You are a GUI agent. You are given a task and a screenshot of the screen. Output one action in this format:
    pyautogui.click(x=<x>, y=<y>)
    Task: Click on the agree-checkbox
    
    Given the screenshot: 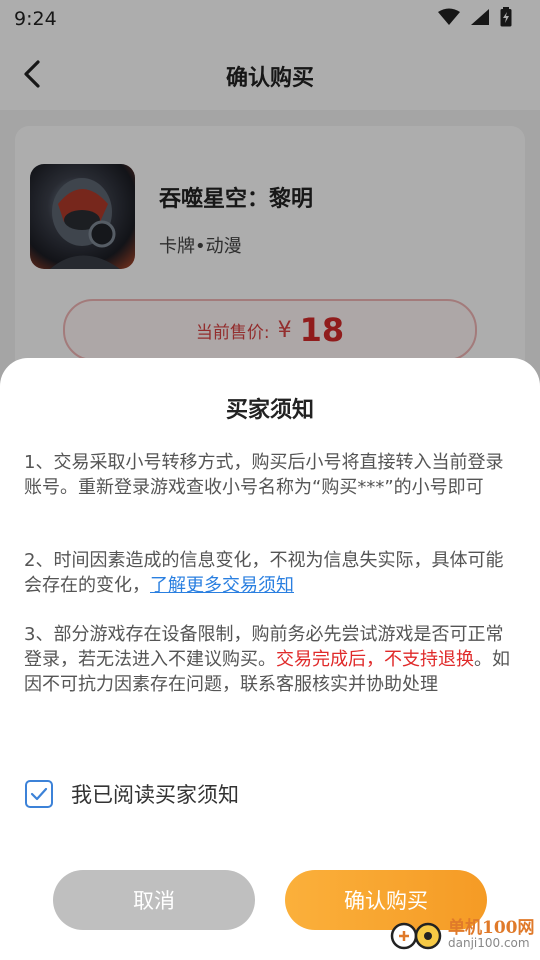 What is the action you would take?
    pyautogui.click(x=39, y=794)
    